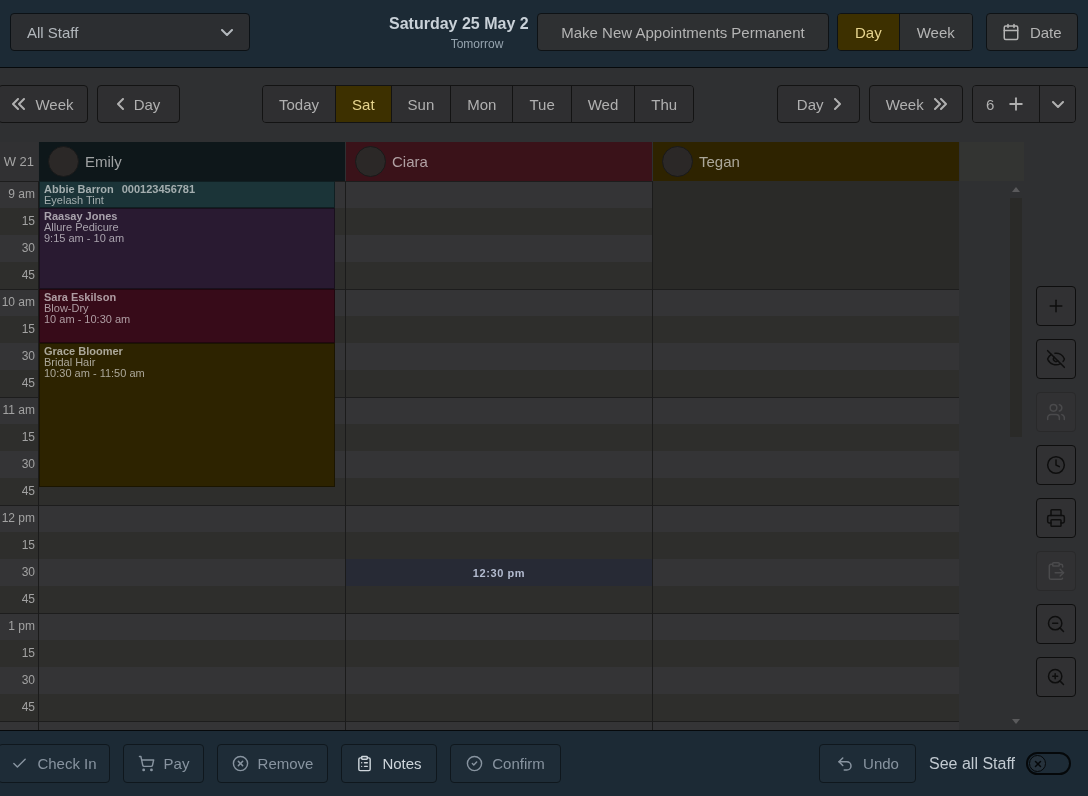 The height and width of the screenshot is (796, 1088). I want to click on zoom-in-button, so click(1056, 677).